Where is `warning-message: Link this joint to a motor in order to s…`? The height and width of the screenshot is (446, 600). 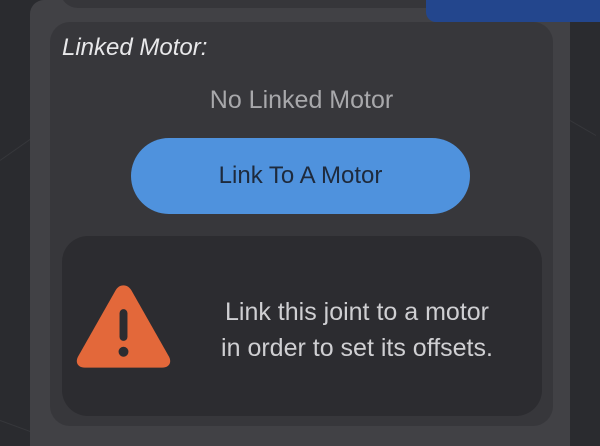 warning-message: Link this joint to a motor in order to s… is located at coordinates (357, 330).